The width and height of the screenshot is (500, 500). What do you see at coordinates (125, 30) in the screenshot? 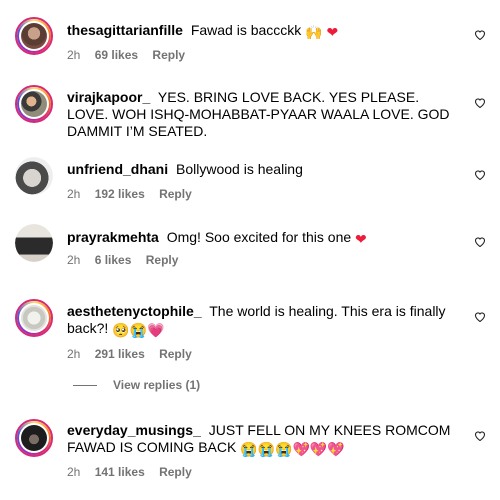
I see `comment-username: thesagittarianfille` at bounding box center [125, 30].